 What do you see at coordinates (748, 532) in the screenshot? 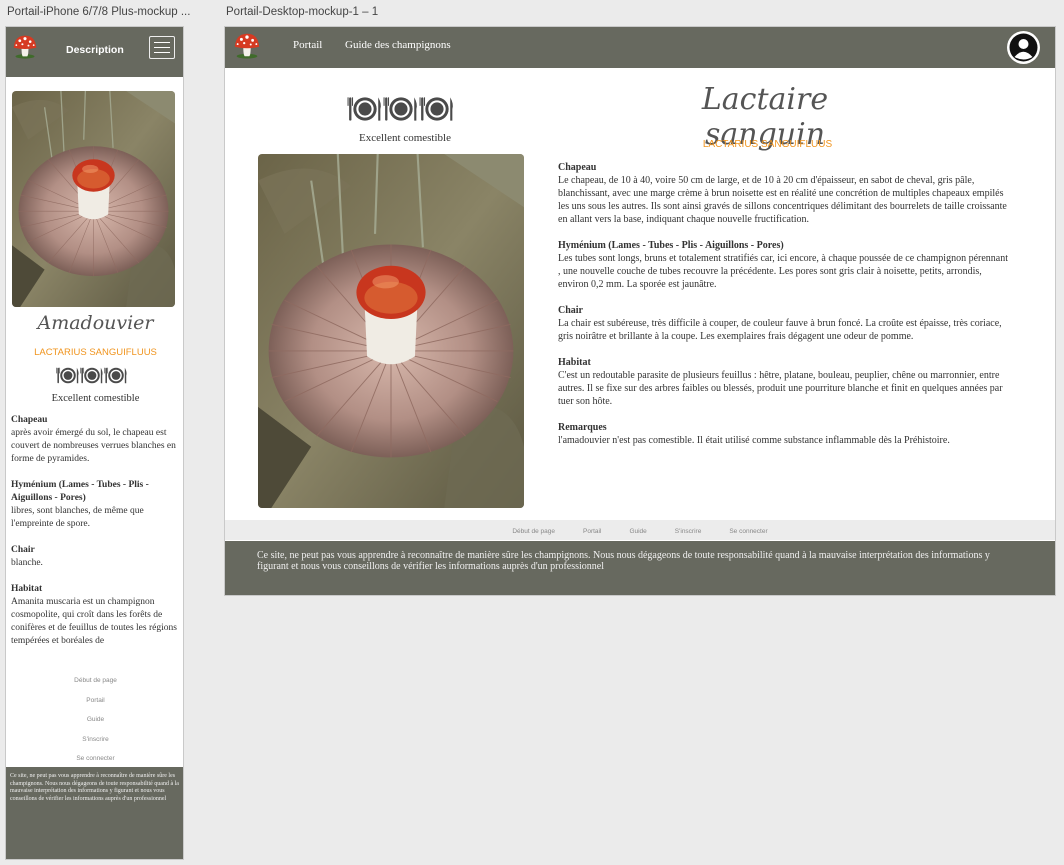
I see `footer-link-login: Se connecter` at bounding box center [748, 532].